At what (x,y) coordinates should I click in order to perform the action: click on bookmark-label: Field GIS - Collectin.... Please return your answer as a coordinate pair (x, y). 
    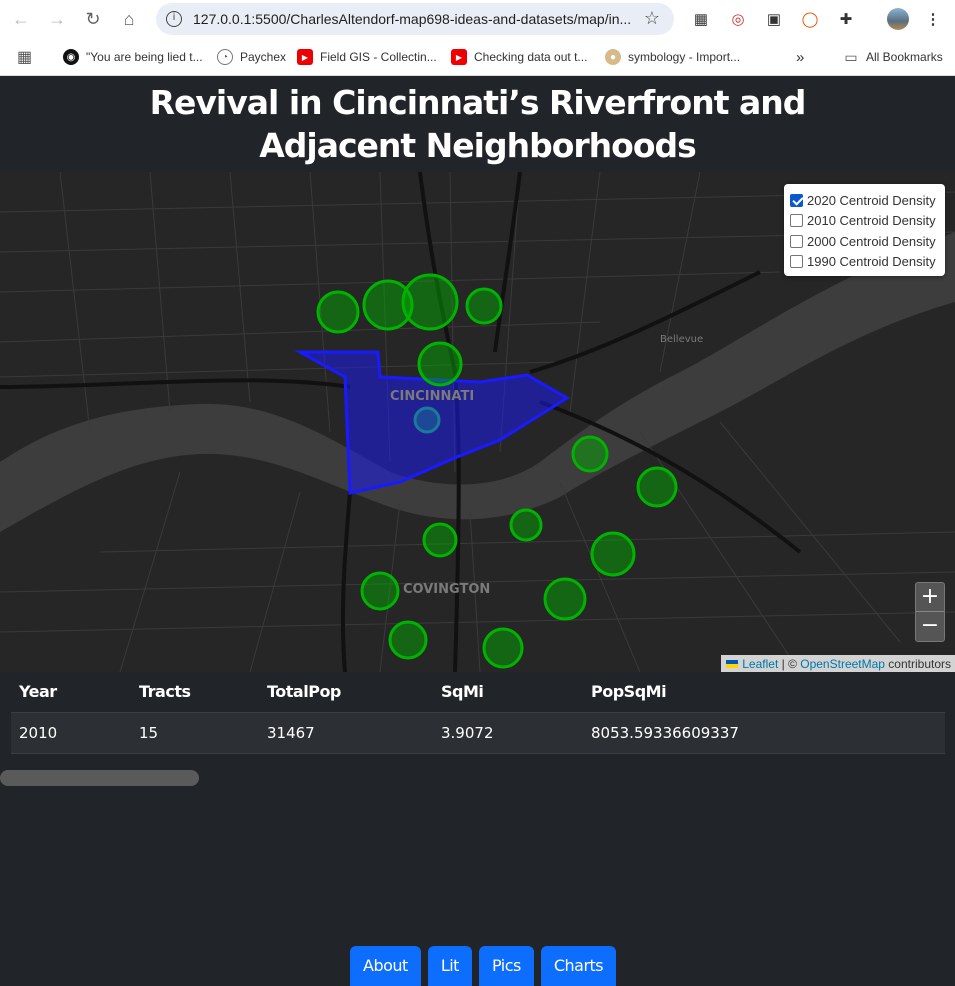
    Looking at the image, I should click on (378, 57).